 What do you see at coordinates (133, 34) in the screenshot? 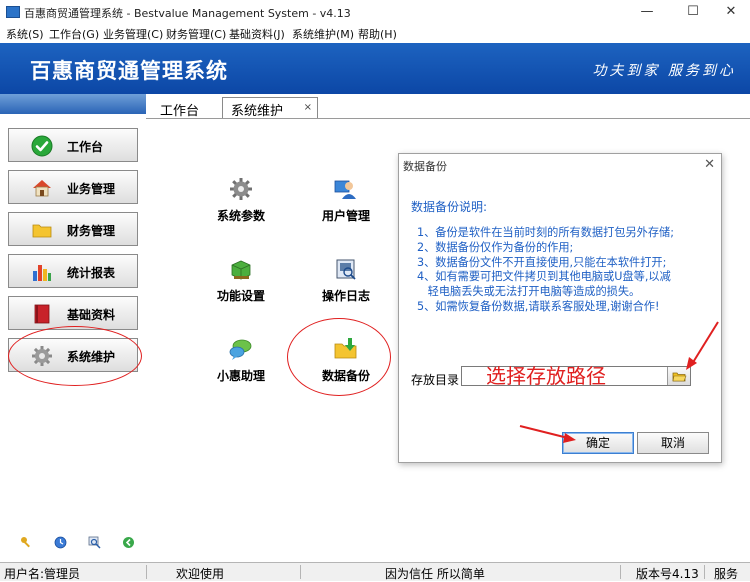
I see `menu-business: 业务管理(C)` at bounding box center [133, 34].